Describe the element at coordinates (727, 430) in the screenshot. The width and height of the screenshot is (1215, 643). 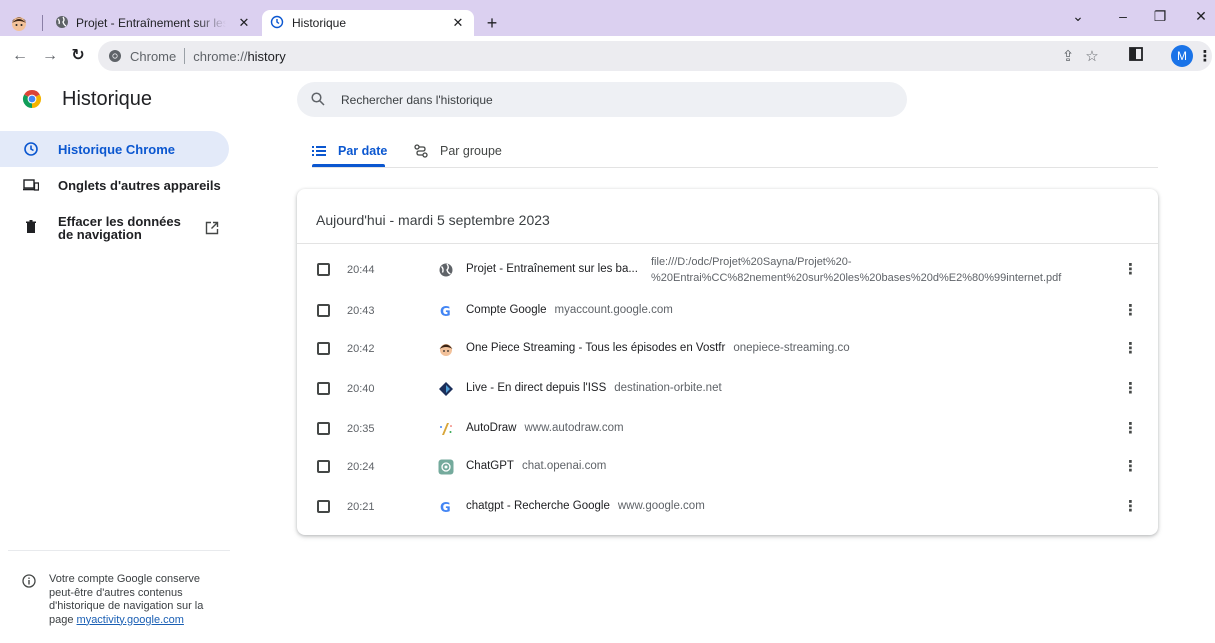
I see `history-row: 20:35 AutoDraw www.autodraw.com ⋮` at that location.